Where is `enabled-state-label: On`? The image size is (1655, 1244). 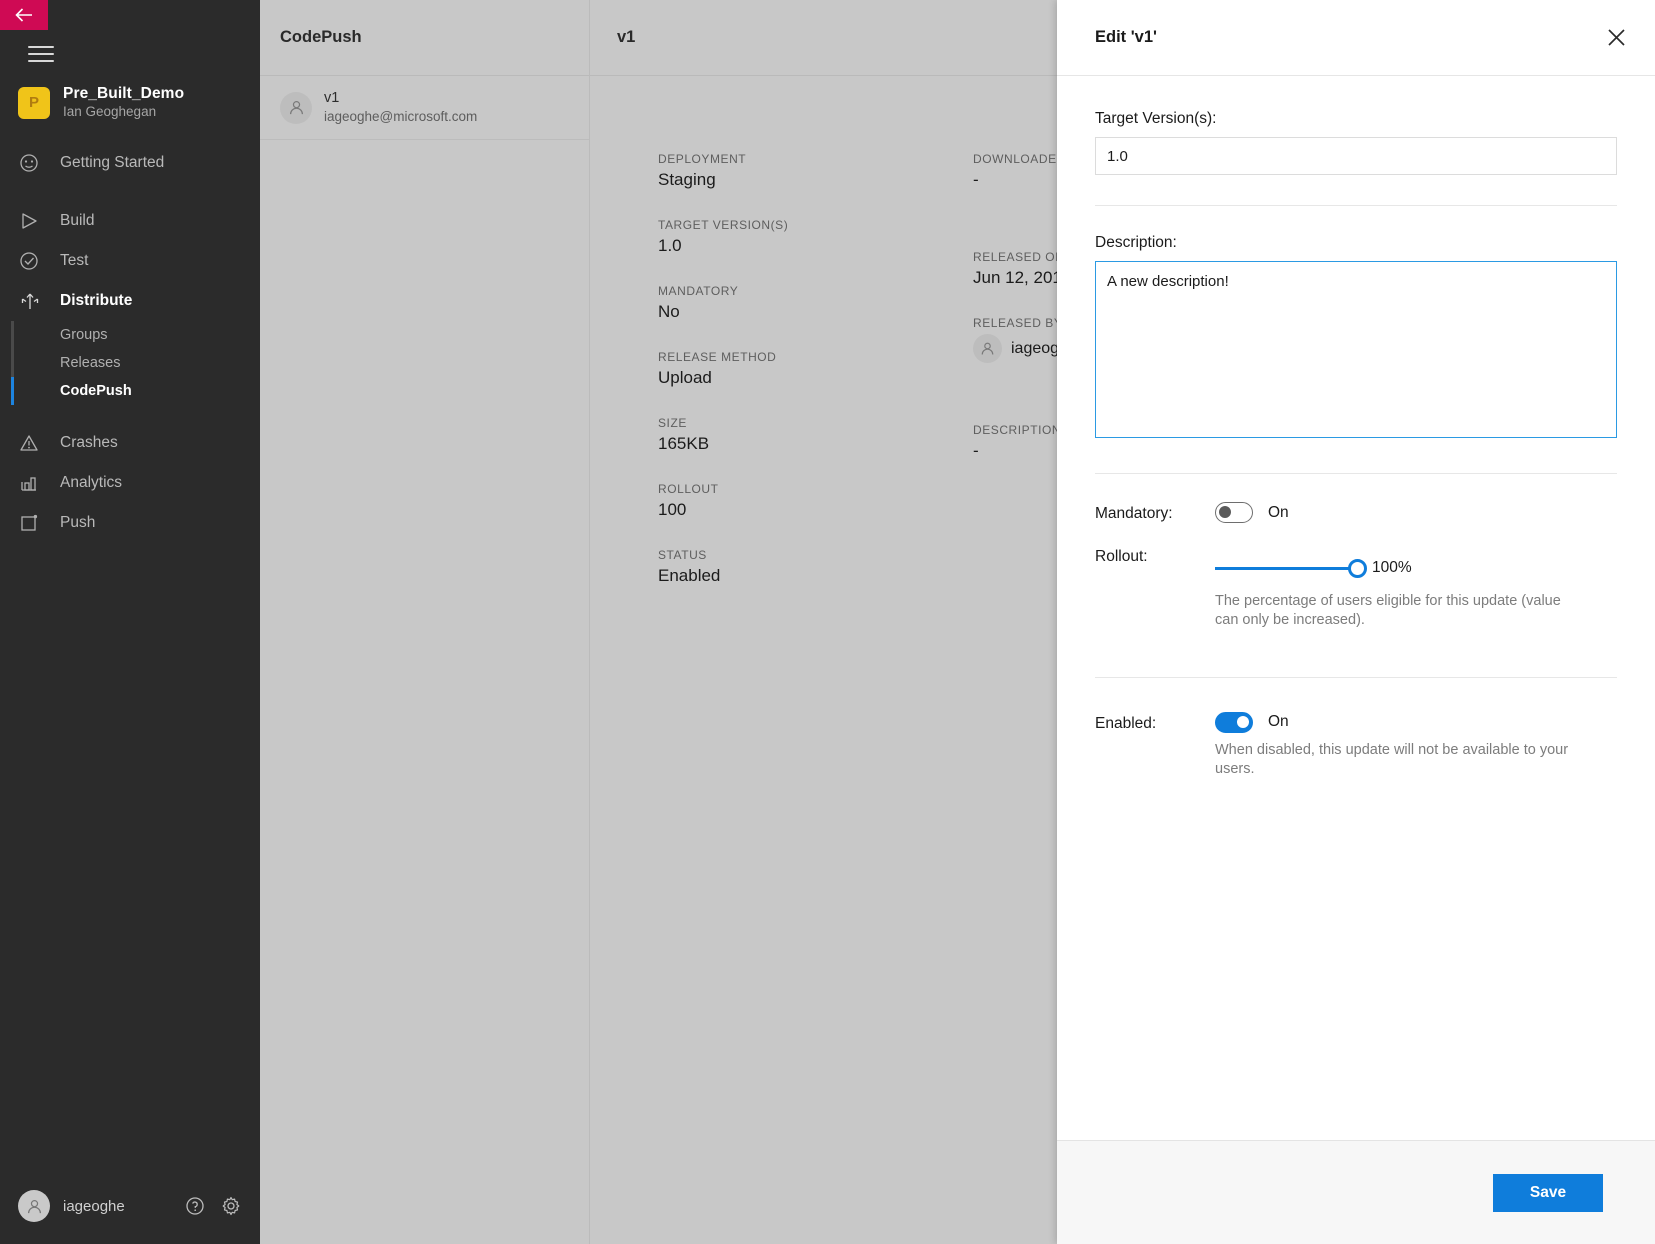
enabled-state-label: On is located at coordinates (1278, 722).